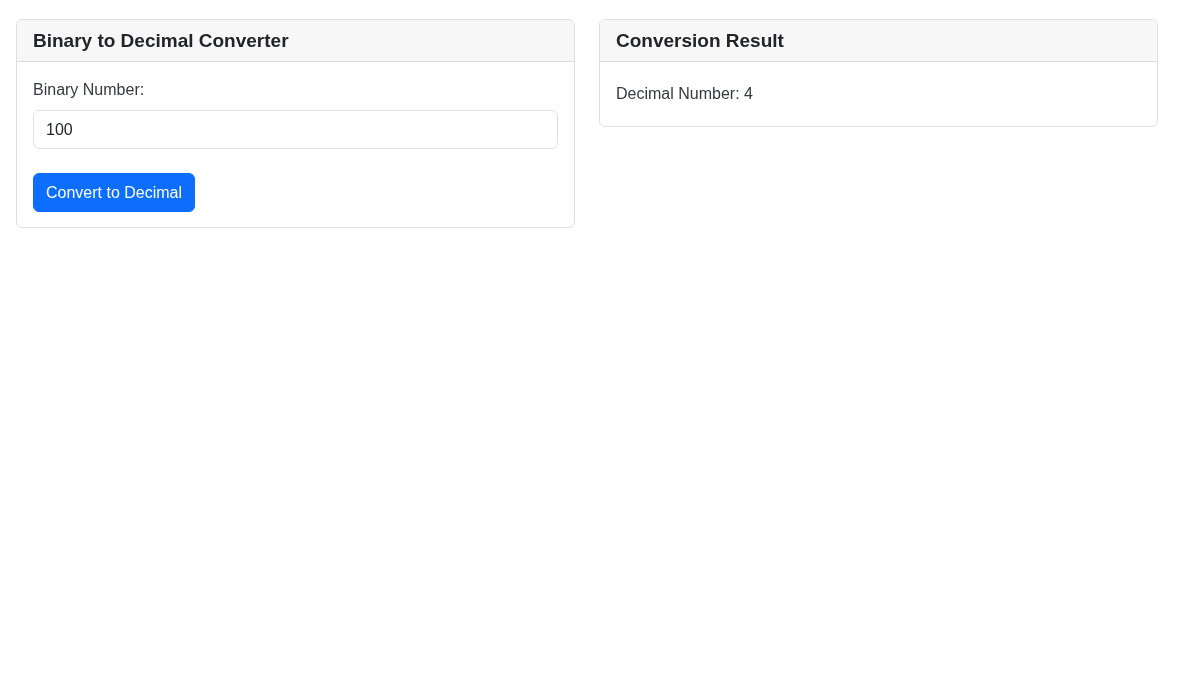  Describe the element at coordinates (700, 40) in the screenshot. I see `card-title: Conversion Result` at that location.